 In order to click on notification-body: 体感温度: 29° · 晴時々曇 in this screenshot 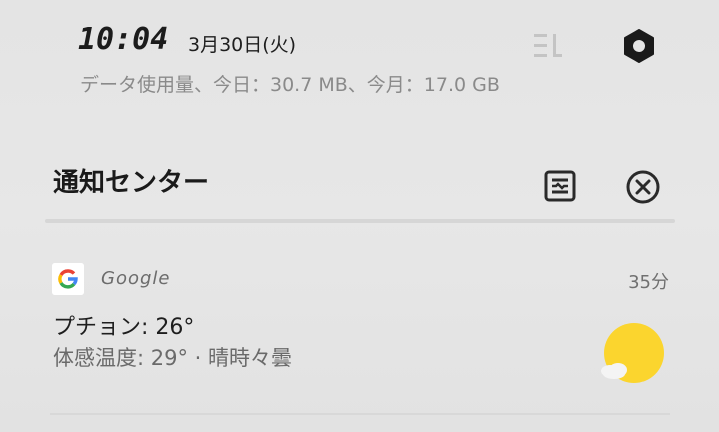, I will do `click(172, 358)`.